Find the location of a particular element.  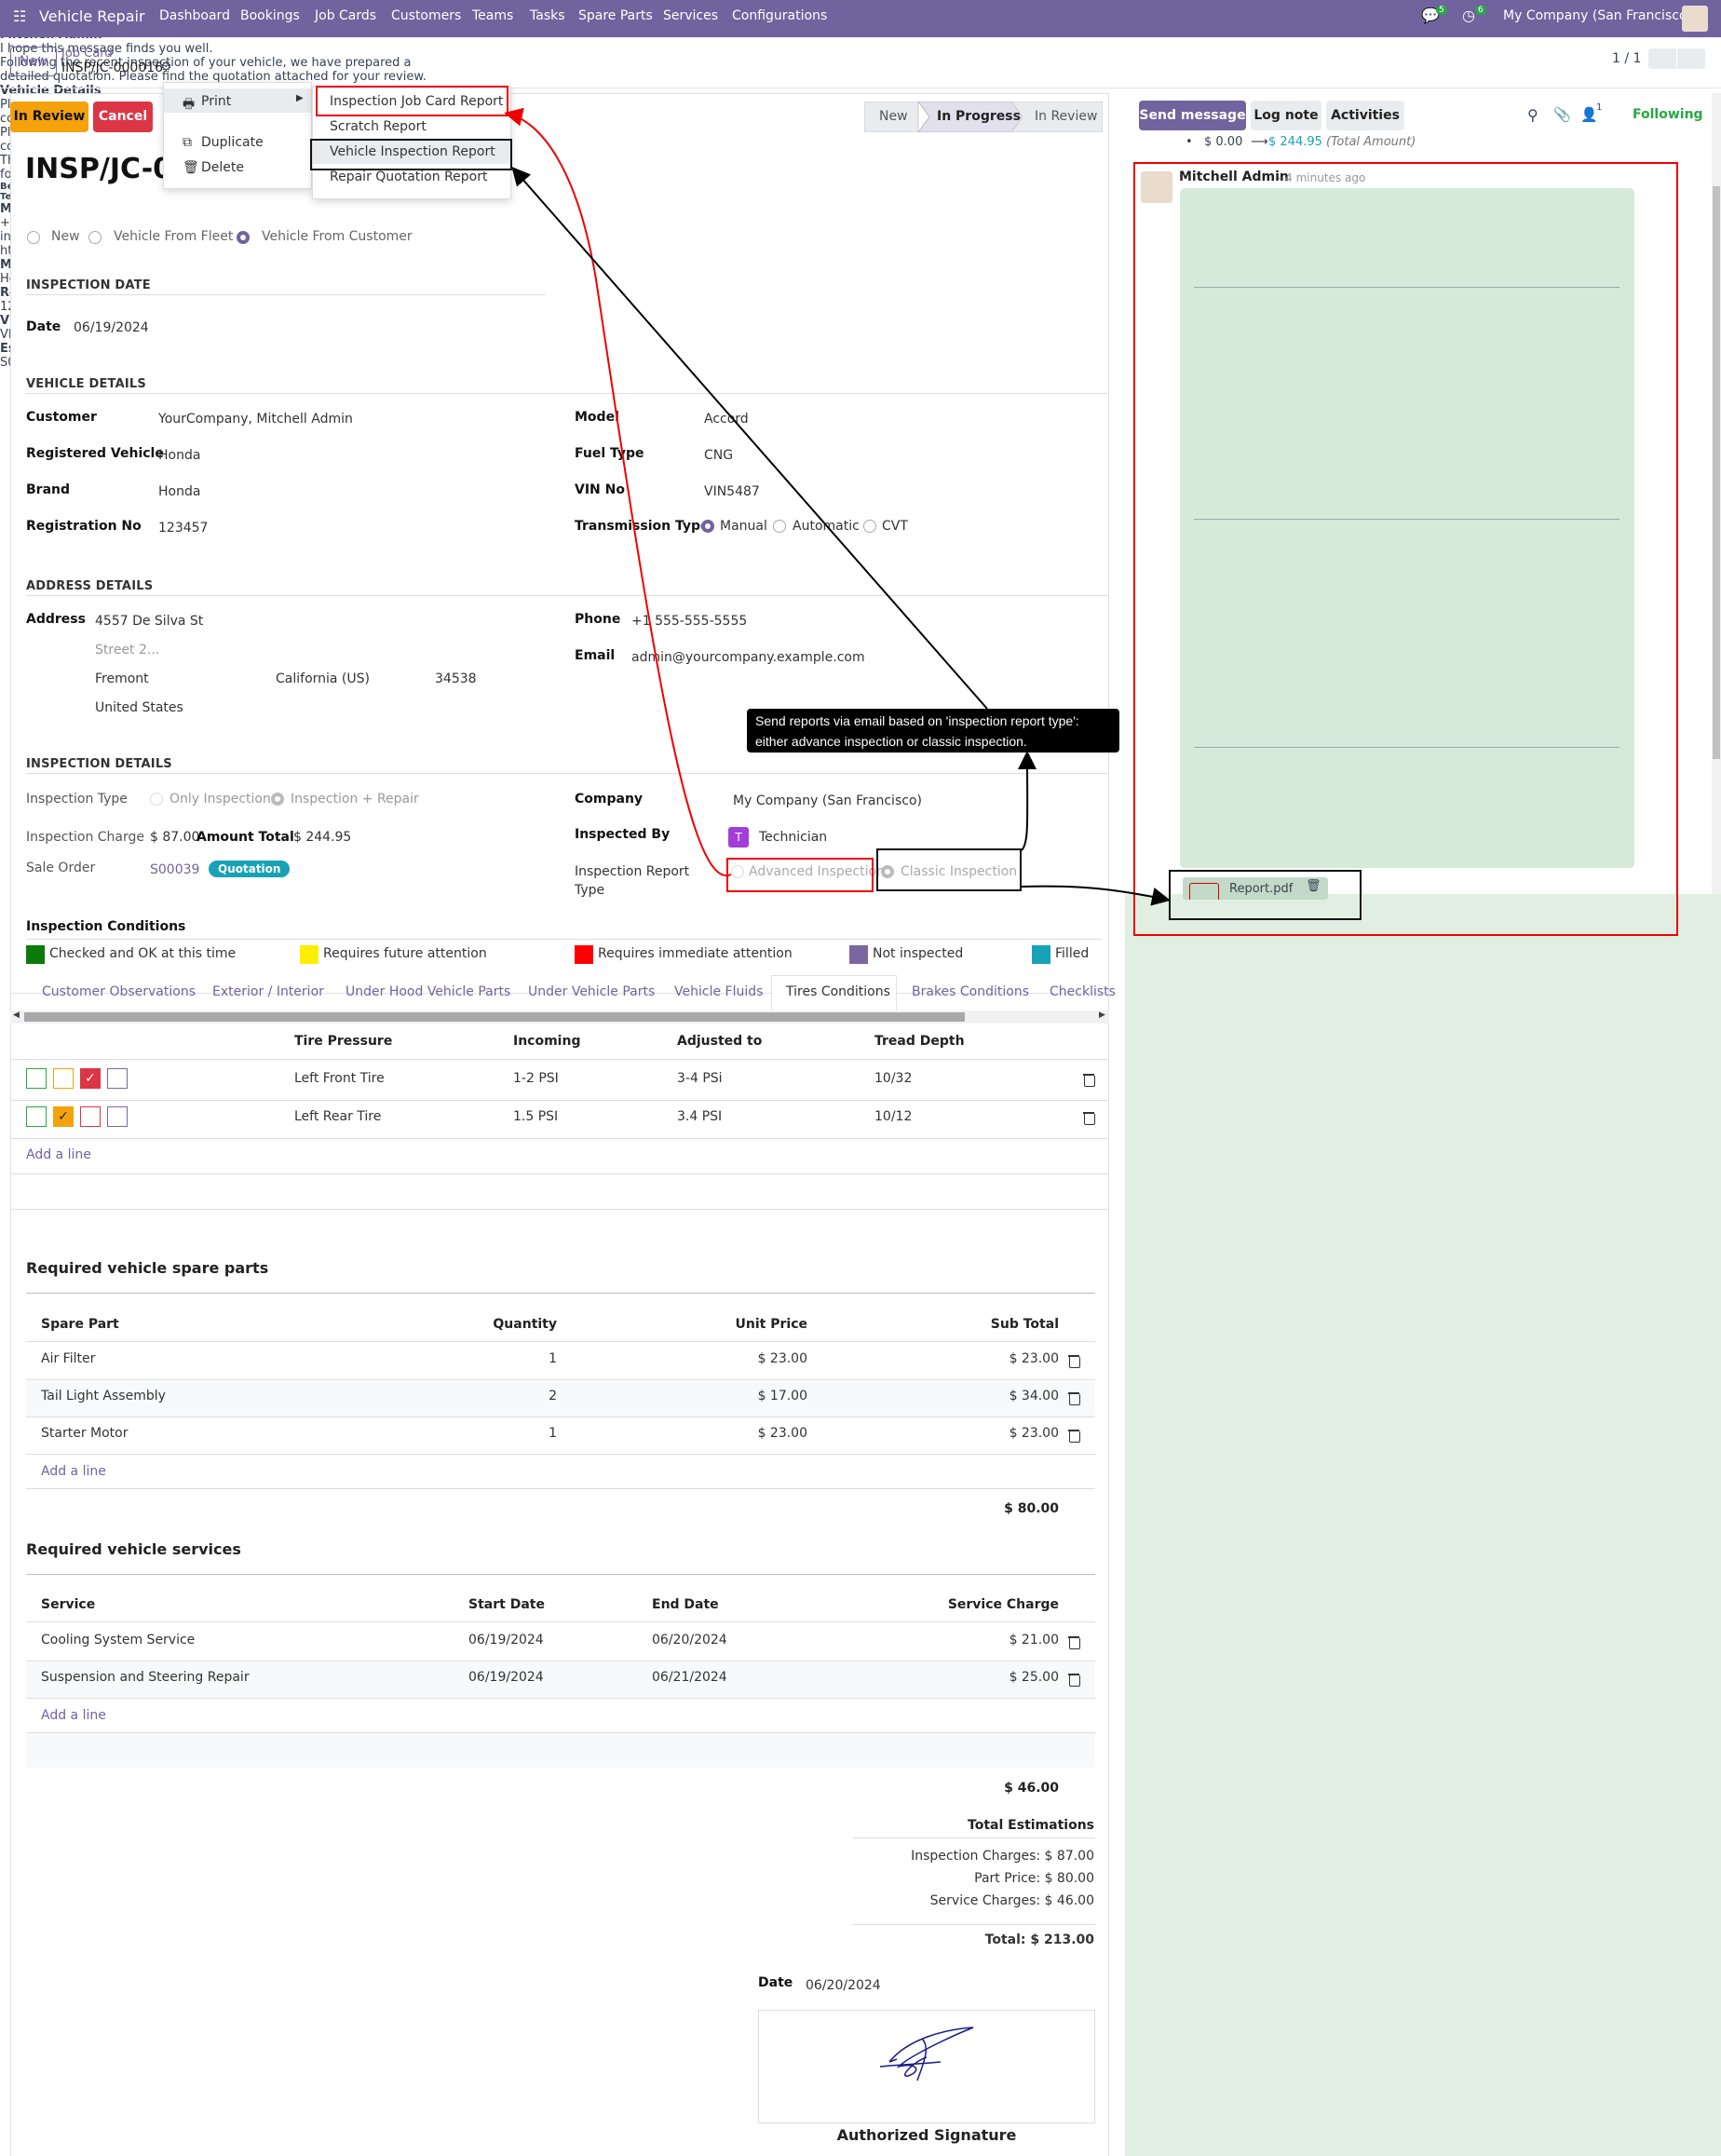

tires-cell: Left Front Tire is located at coordinates (339, 1078).